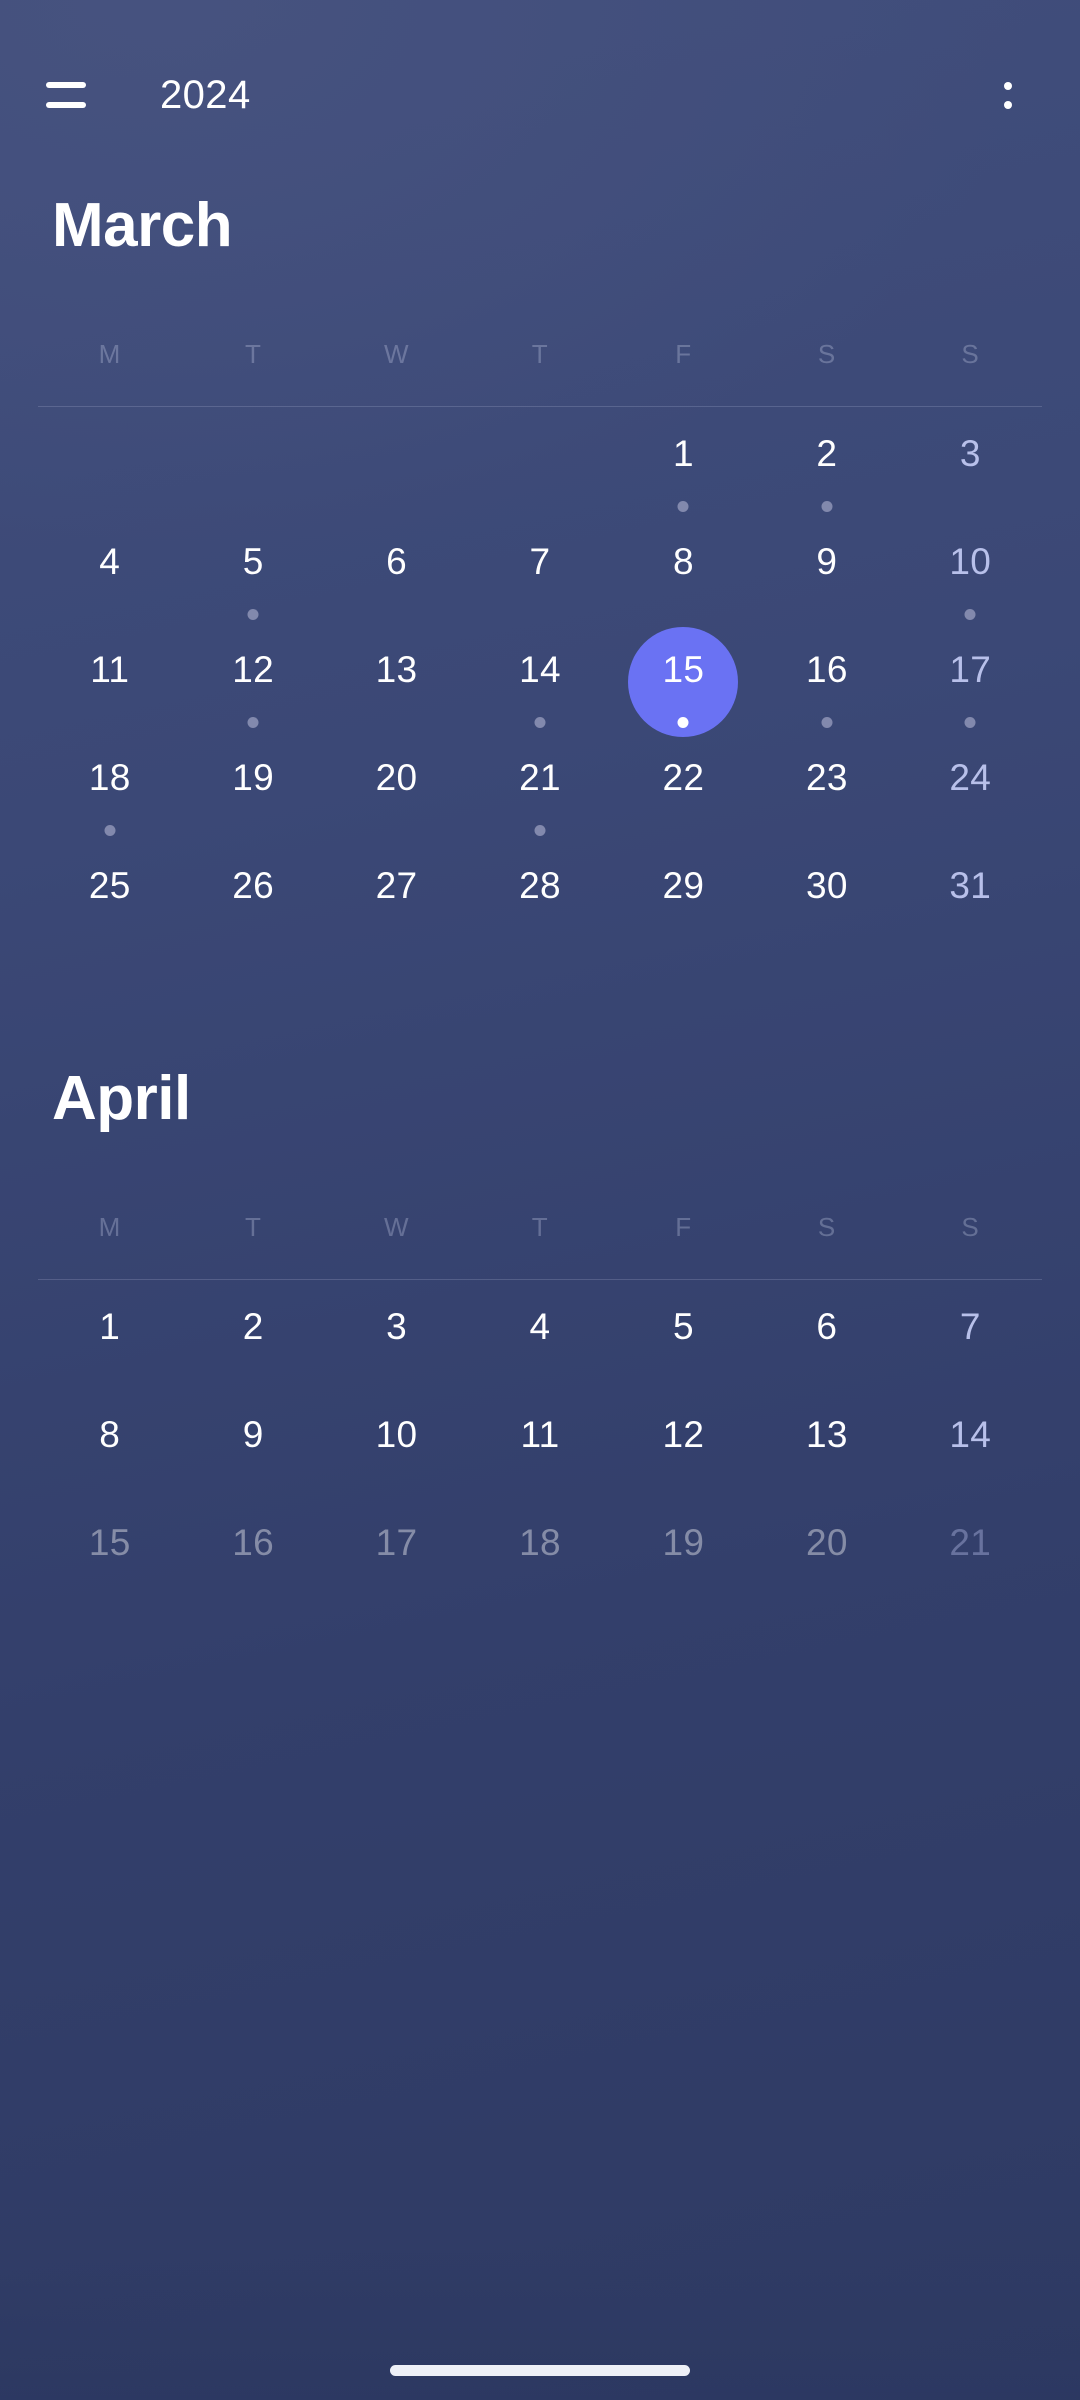  Describe the element at coordinates (253, 885) in the screenshot. I see `day-number: 26` at that location.